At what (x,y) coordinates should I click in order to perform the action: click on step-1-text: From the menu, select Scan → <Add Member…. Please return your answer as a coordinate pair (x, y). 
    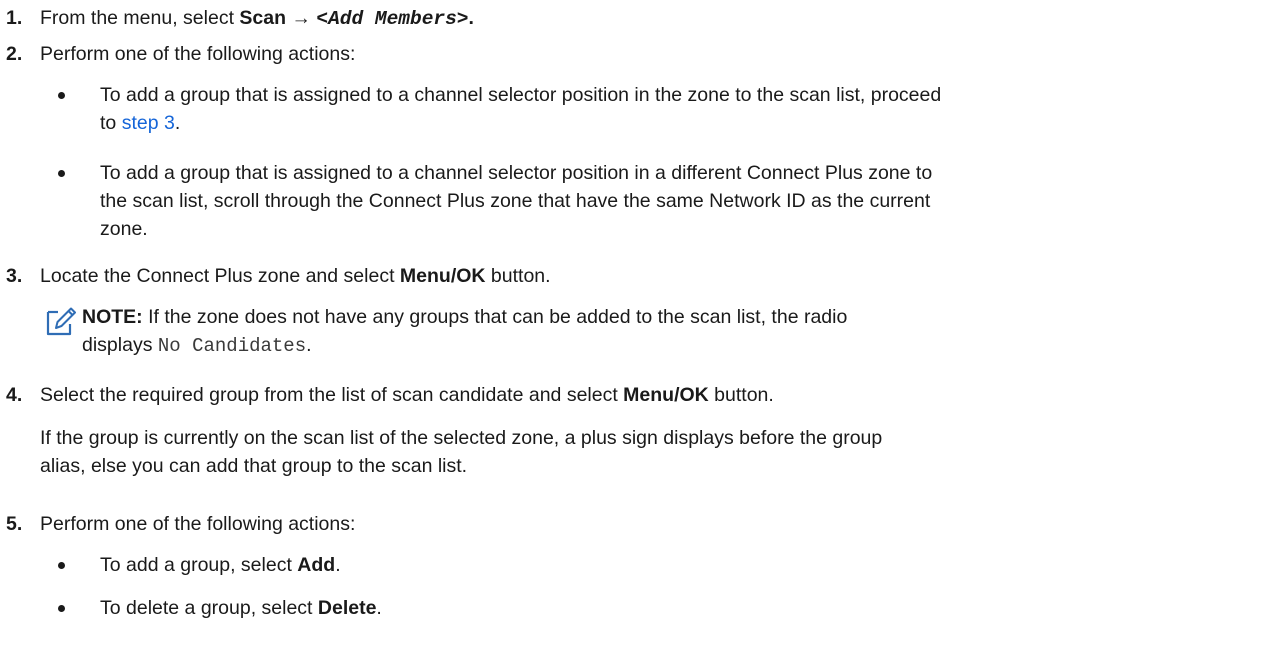
    Looking at the image, I should click on (257, 18).